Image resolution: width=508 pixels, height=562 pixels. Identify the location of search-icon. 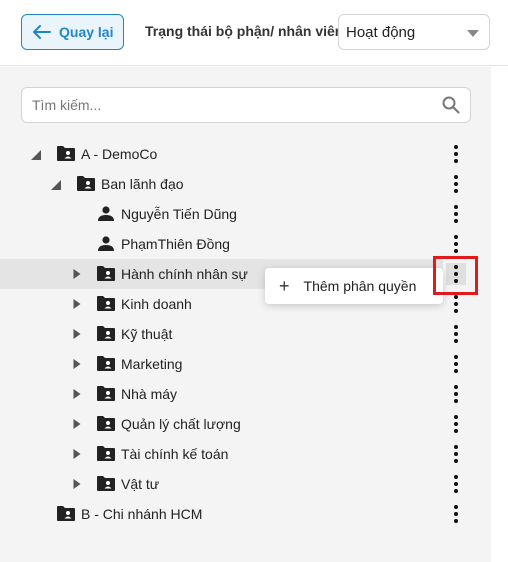
(451, 105).